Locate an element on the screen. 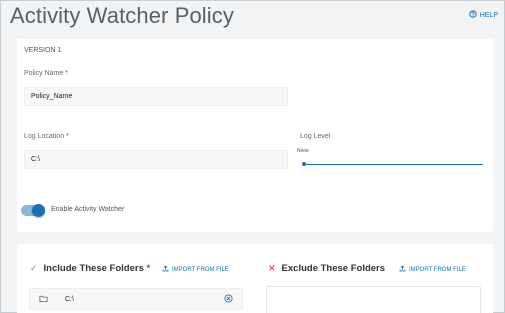 Image resolution: width=505 pixels, height=313 pixels. check-icon: ✓ is located at coordinates (34, 268).